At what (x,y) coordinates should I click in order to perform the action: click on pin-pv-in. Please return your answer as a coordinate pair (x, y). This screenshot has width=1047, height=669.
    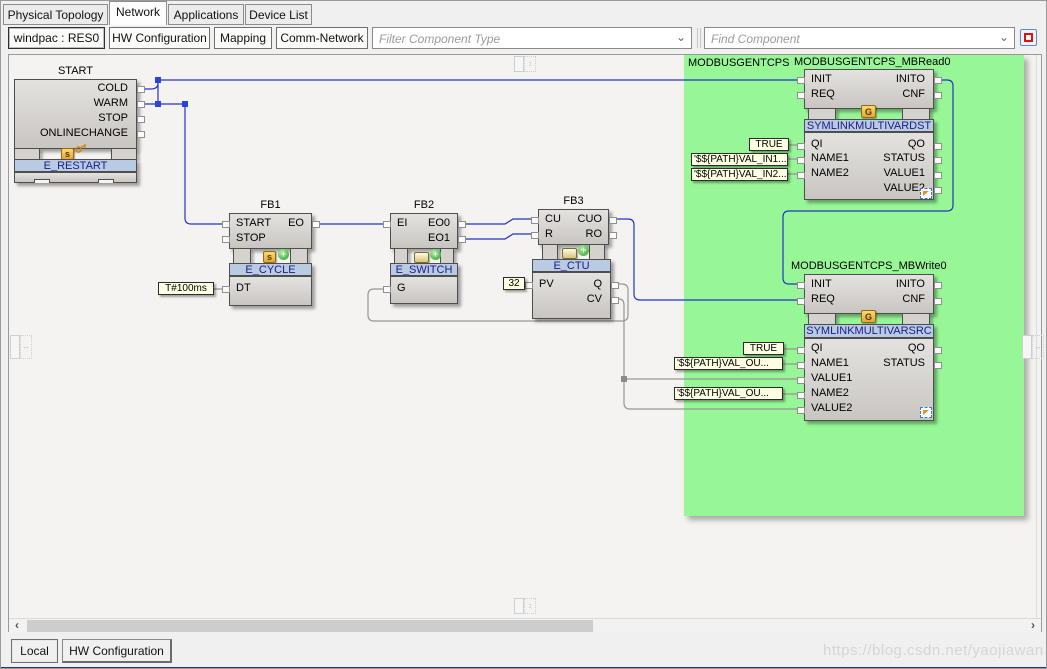
    Looking at the image, I should click on (529, 285).